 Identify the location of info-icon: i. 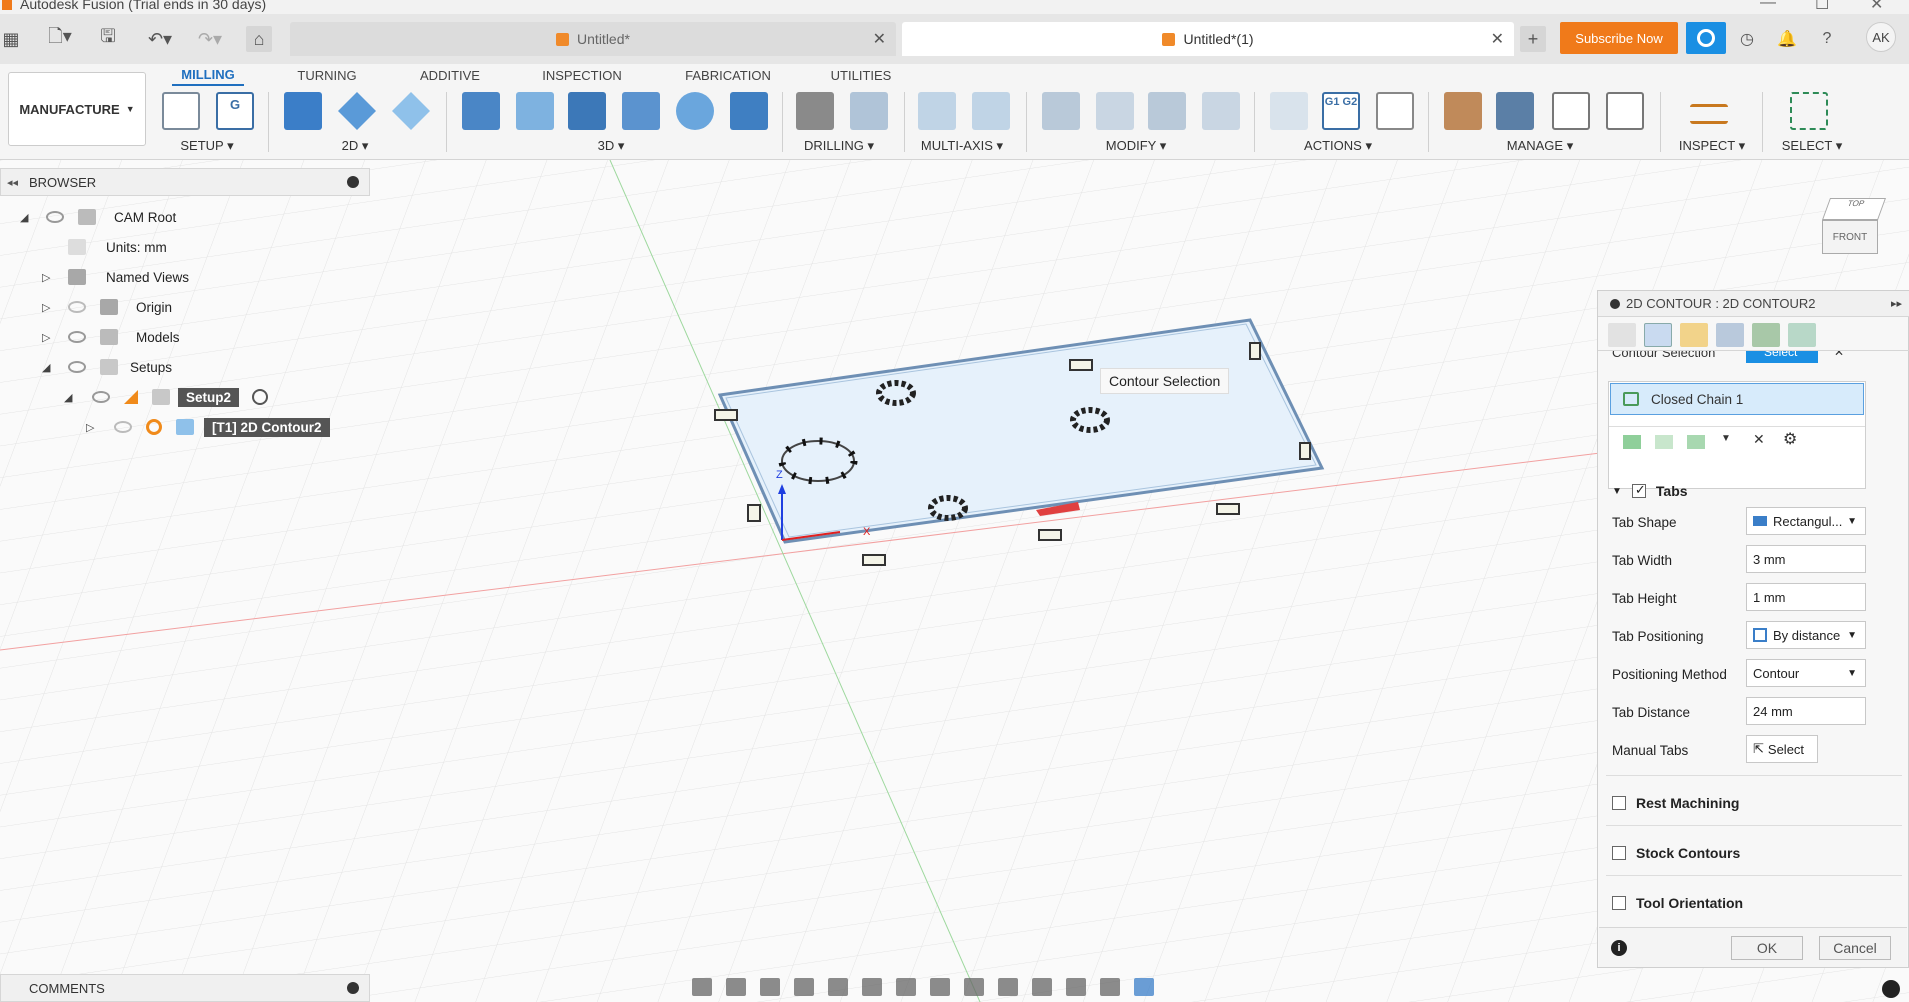
(1619, 948).